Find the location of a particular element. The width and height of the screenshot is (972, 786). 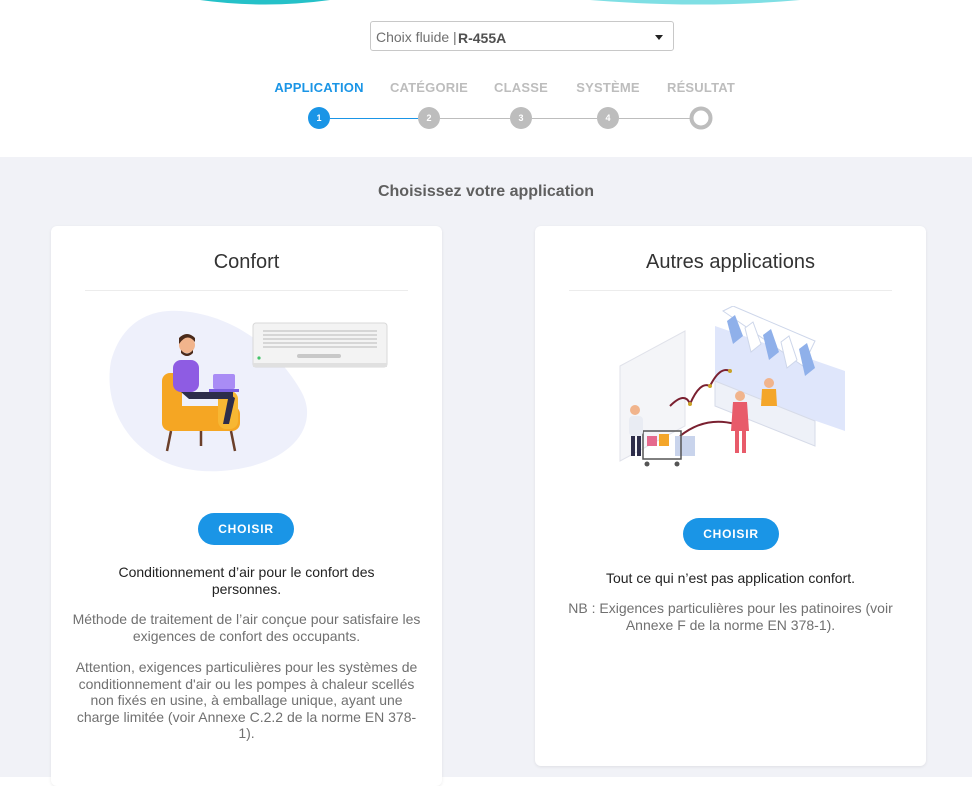

shop-illustration is located at coordinates (732, 386).